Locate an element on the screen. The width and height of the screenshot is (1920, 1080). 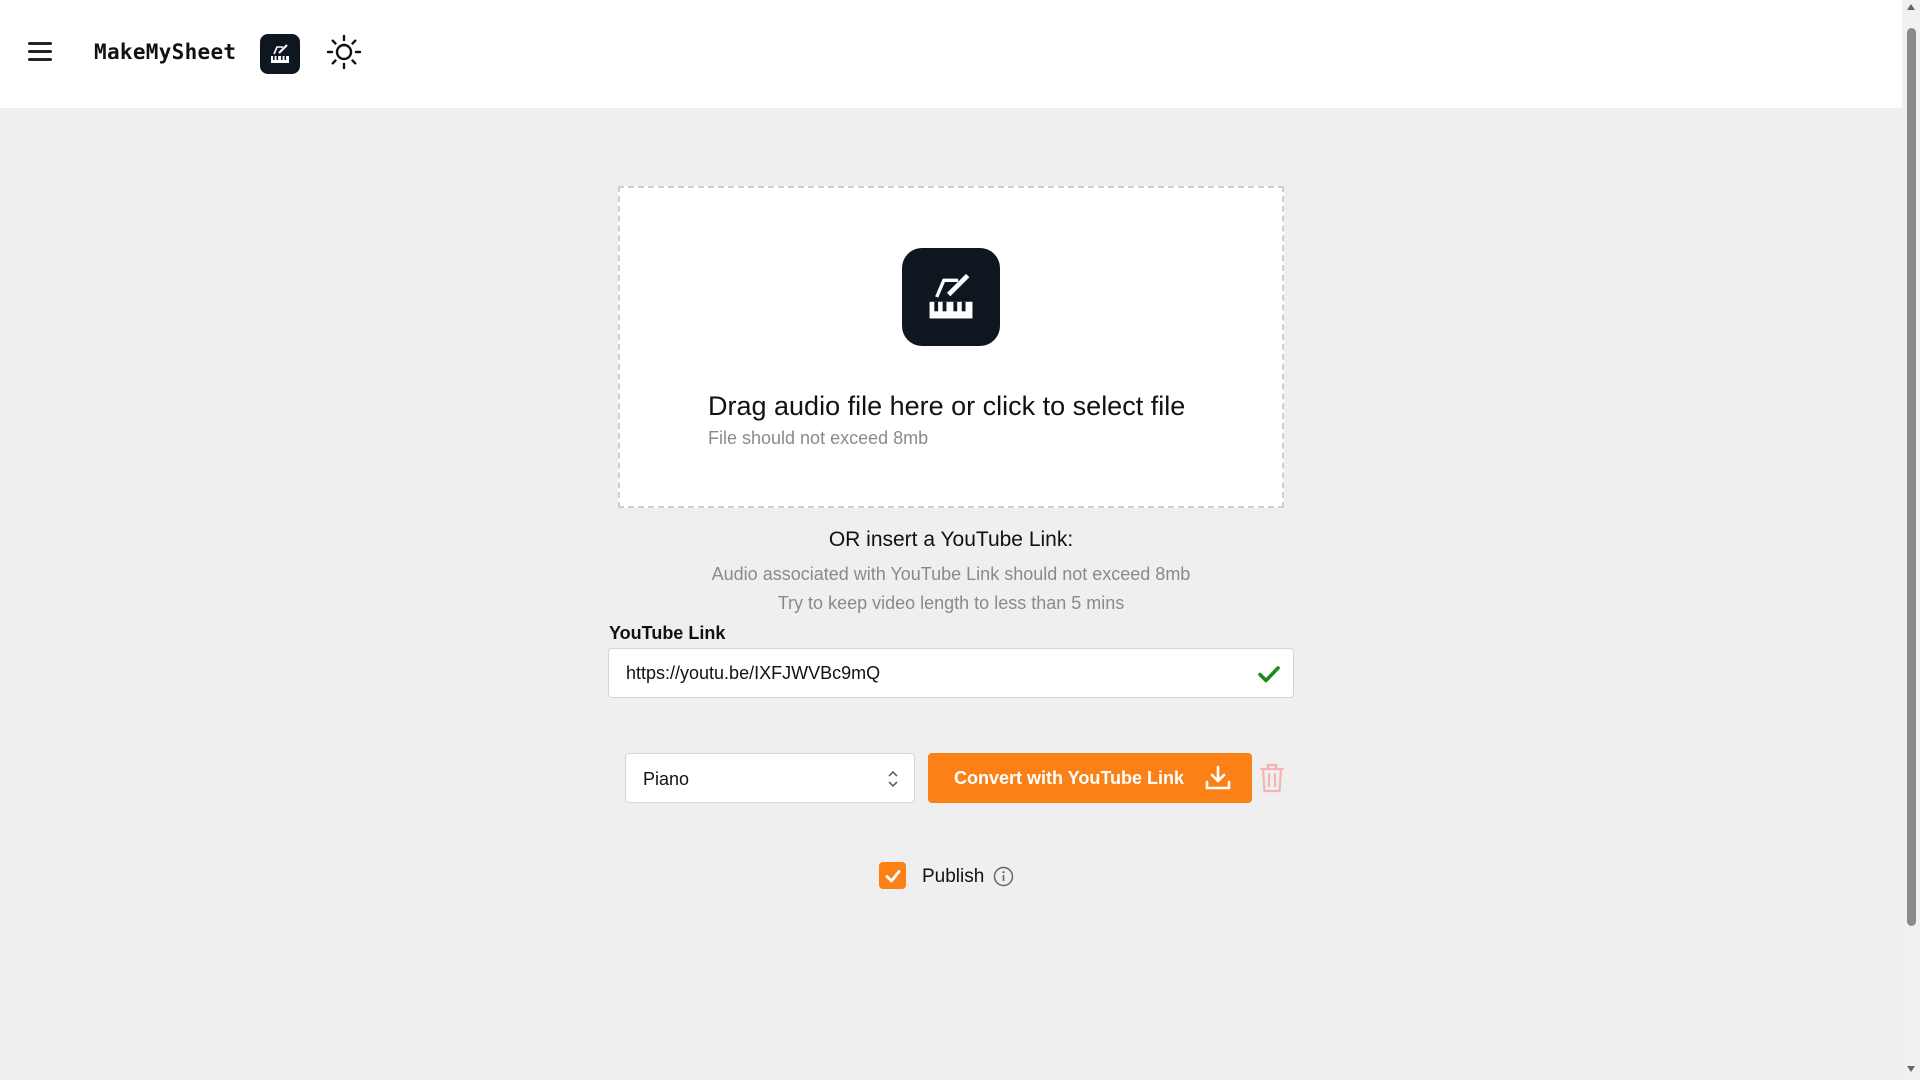
convert-button: Convert with YouTube Link is located at coordinates (1090, 778).